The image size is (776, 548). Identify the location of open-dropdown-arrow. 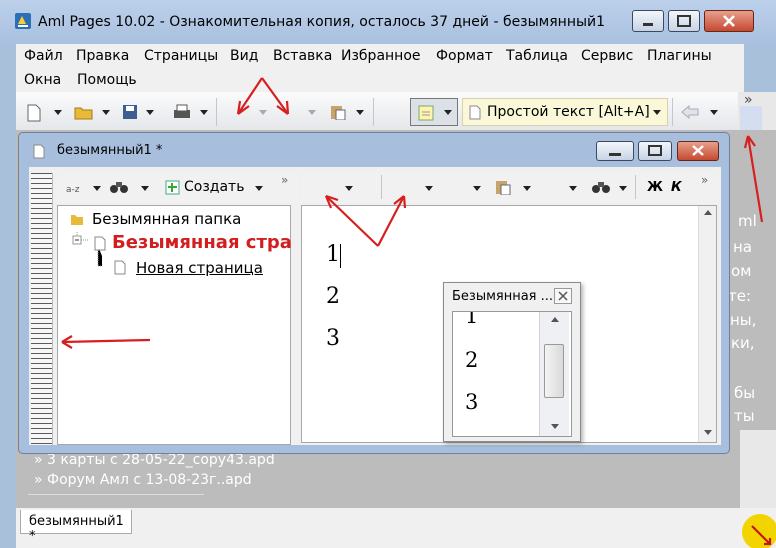
(106, 112).